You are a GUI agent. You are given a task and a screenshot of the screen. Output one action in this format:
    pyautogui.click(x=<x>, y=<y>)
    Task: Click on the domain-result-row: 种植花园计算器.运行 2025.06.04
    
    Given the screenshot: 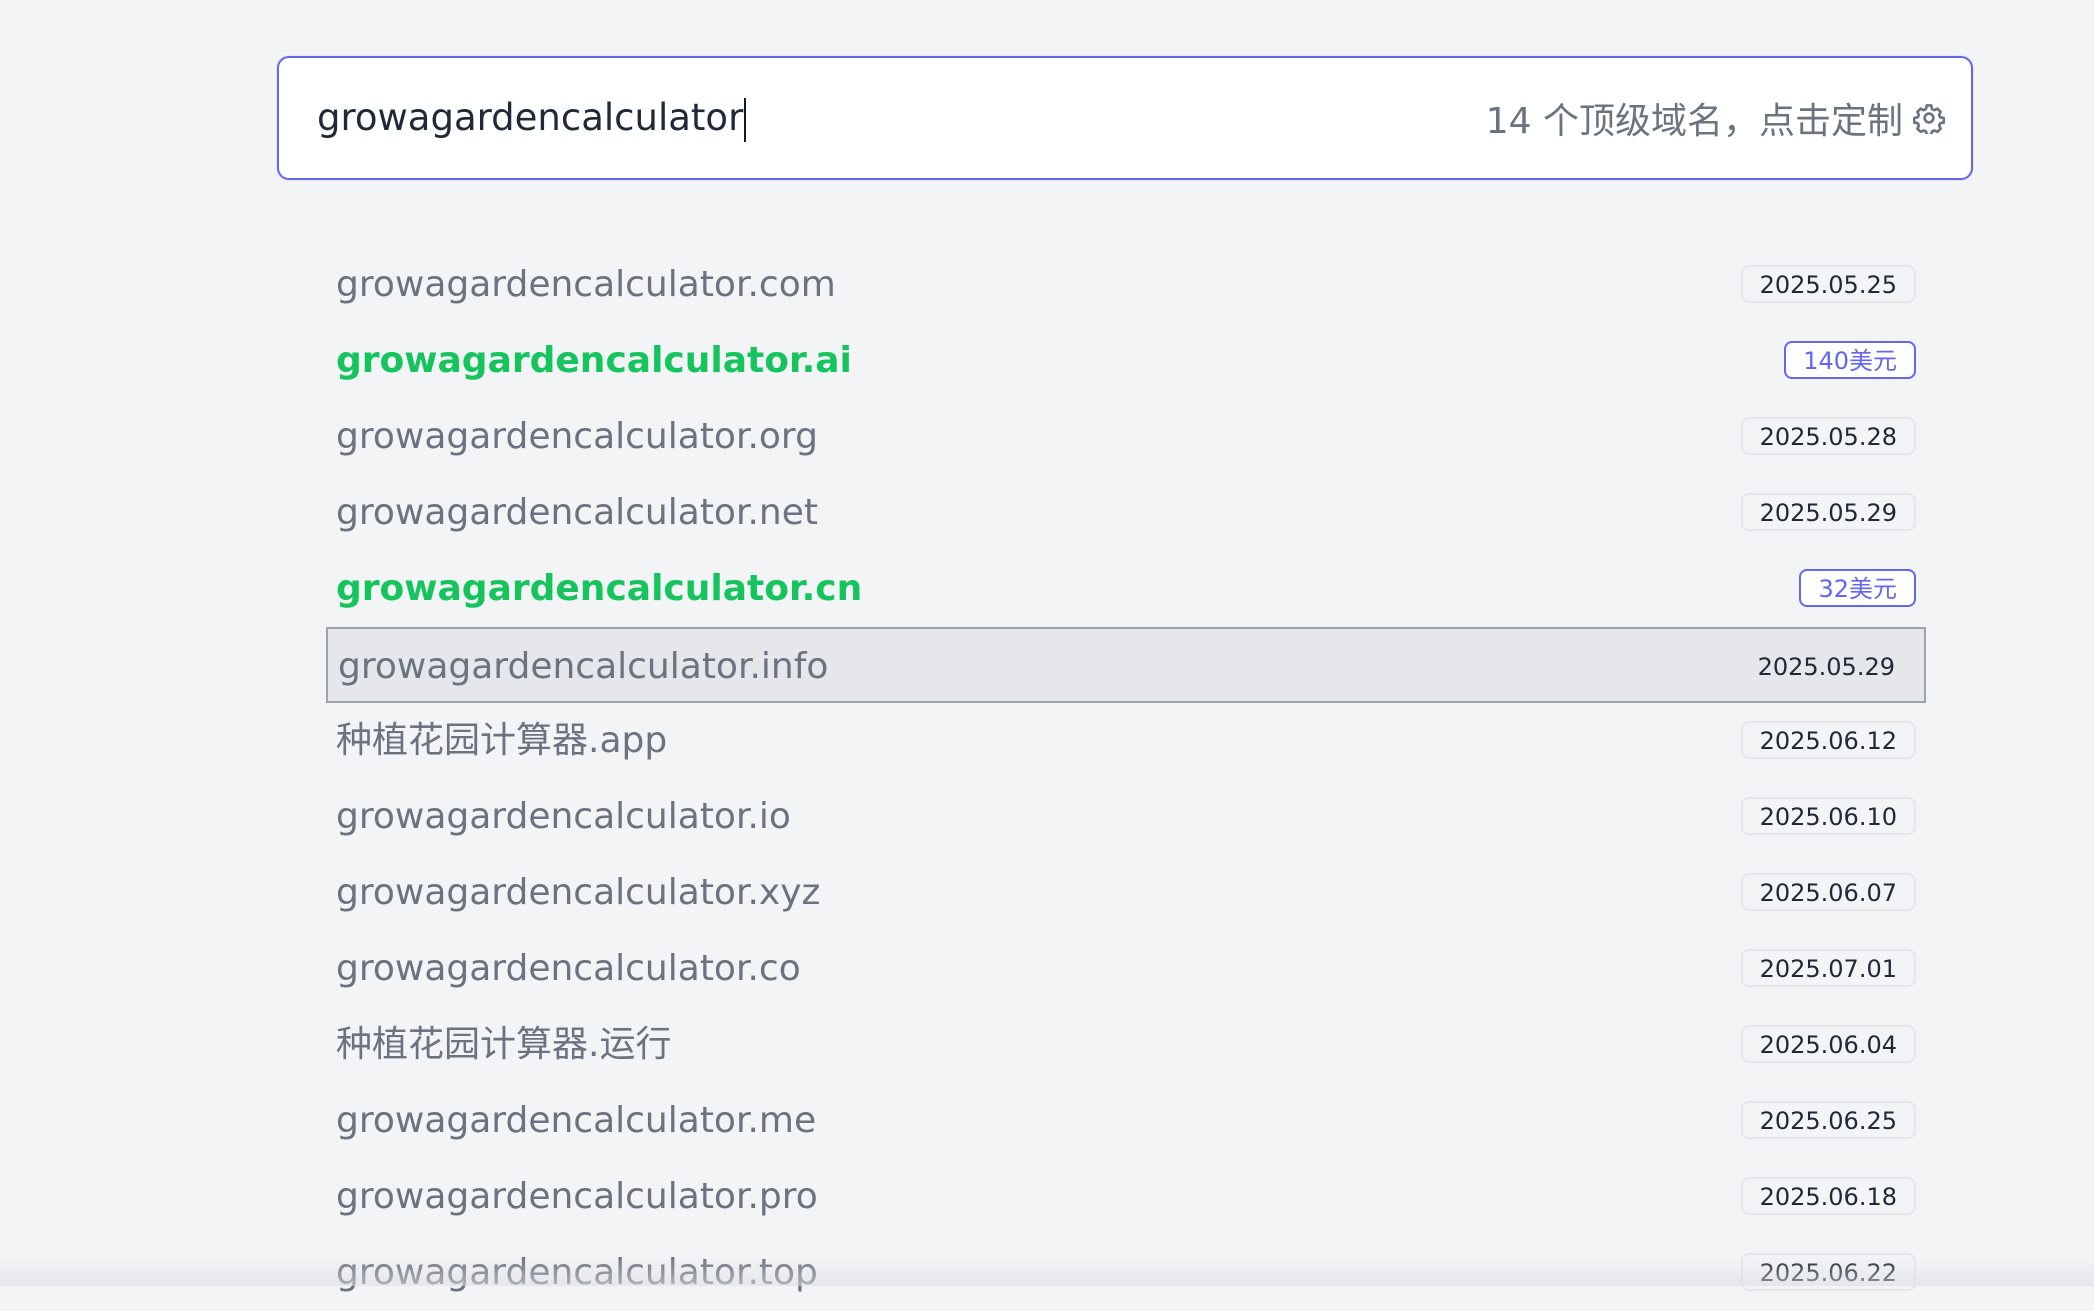 What is the action you would take?
    pyautogui.click(x=1126, y=1045)
    